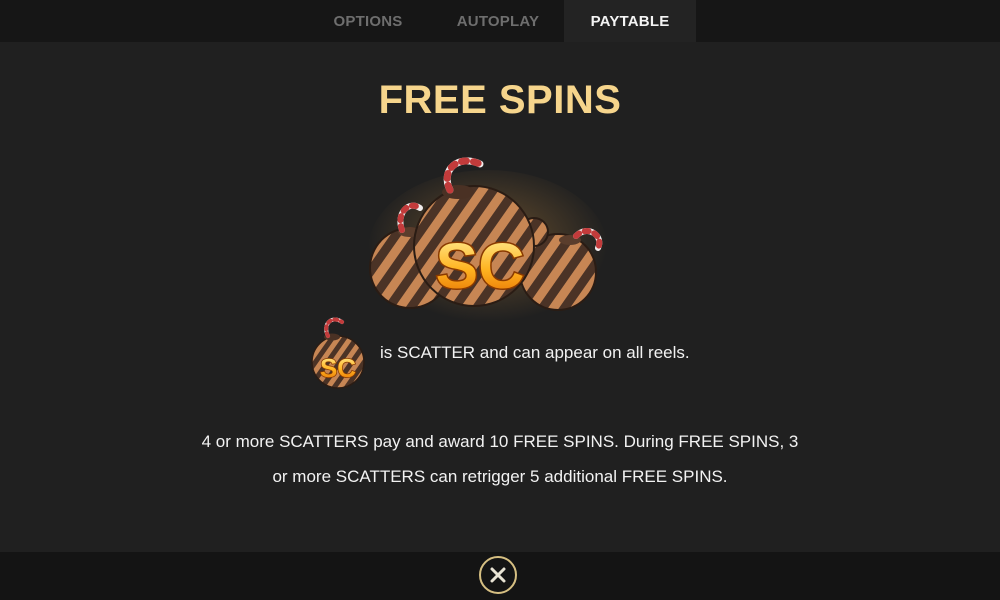  Describe the element at coordinates (500, 100) in the screenshot. I see `section-title: FREE SPINS` at that location.